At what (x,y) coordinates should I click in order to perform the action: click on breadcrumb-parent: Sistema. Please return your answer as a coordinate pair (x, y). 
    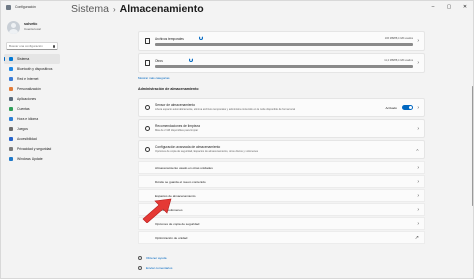
    Looking at the image, I should click on (90, 9).